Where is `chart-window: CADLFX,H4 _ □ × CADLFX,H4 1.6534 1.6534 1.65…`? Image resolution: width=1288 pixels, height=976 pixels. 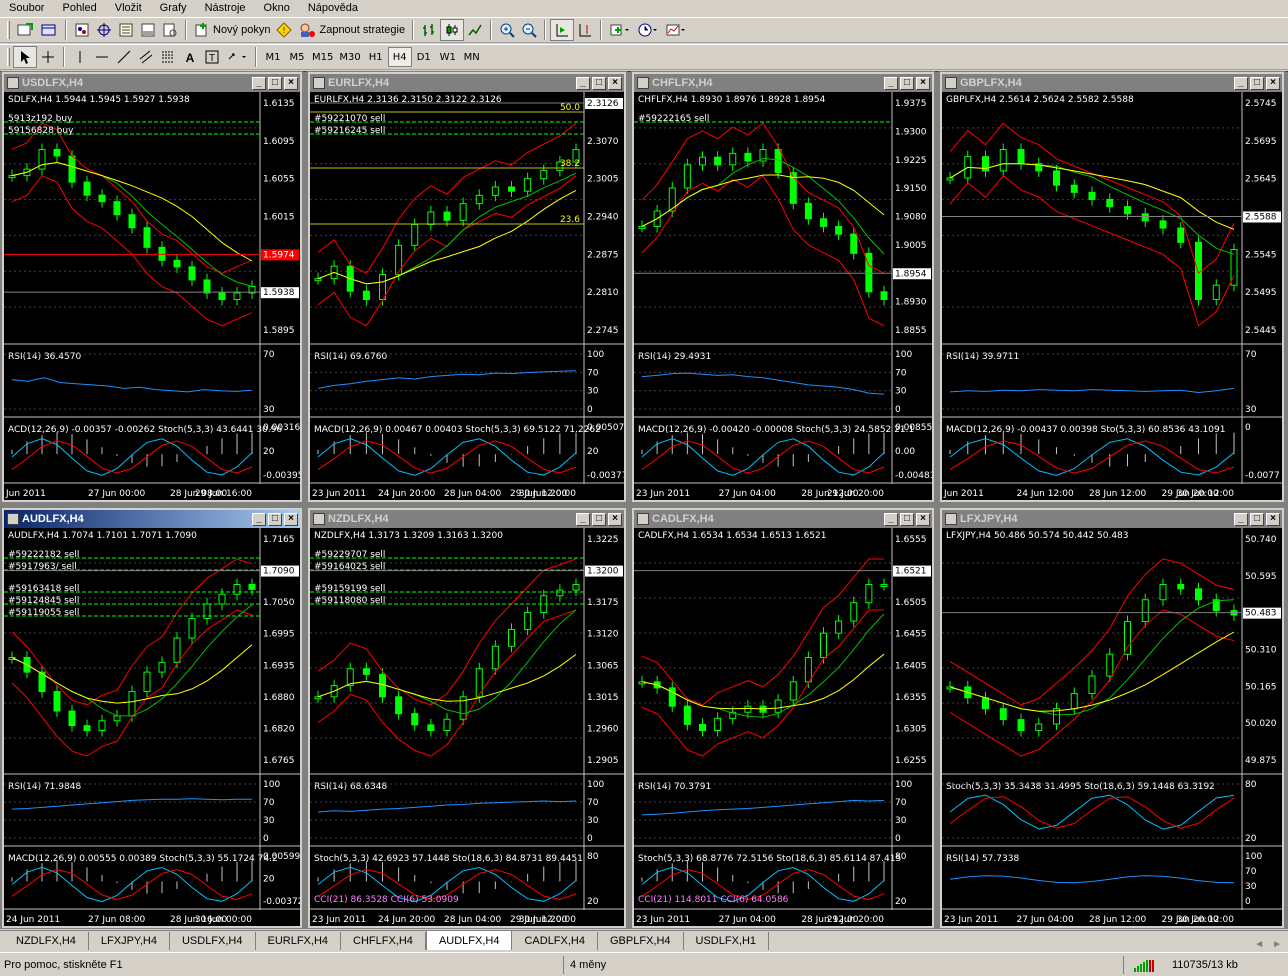 chart-window: CADLFX,H4 _ □ × CADLFX,H4 1.6534 1.6534 1.65… is located at coordinates (783, 718).